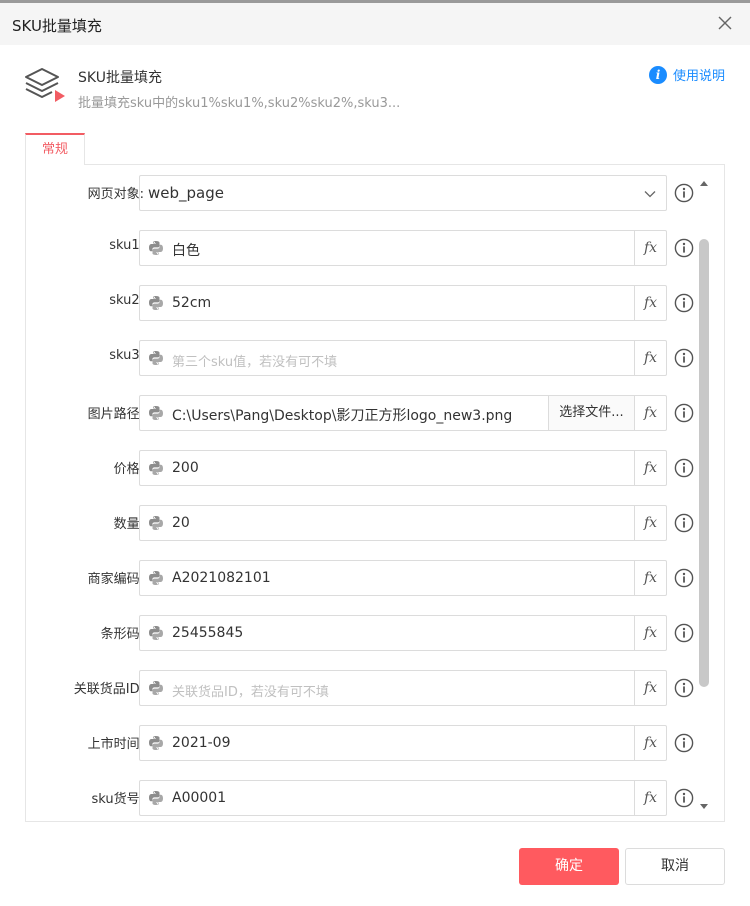 Image resolution: width=750 pixels, height=906 pixels. I want to click on layers-icon, so click(45, 85).